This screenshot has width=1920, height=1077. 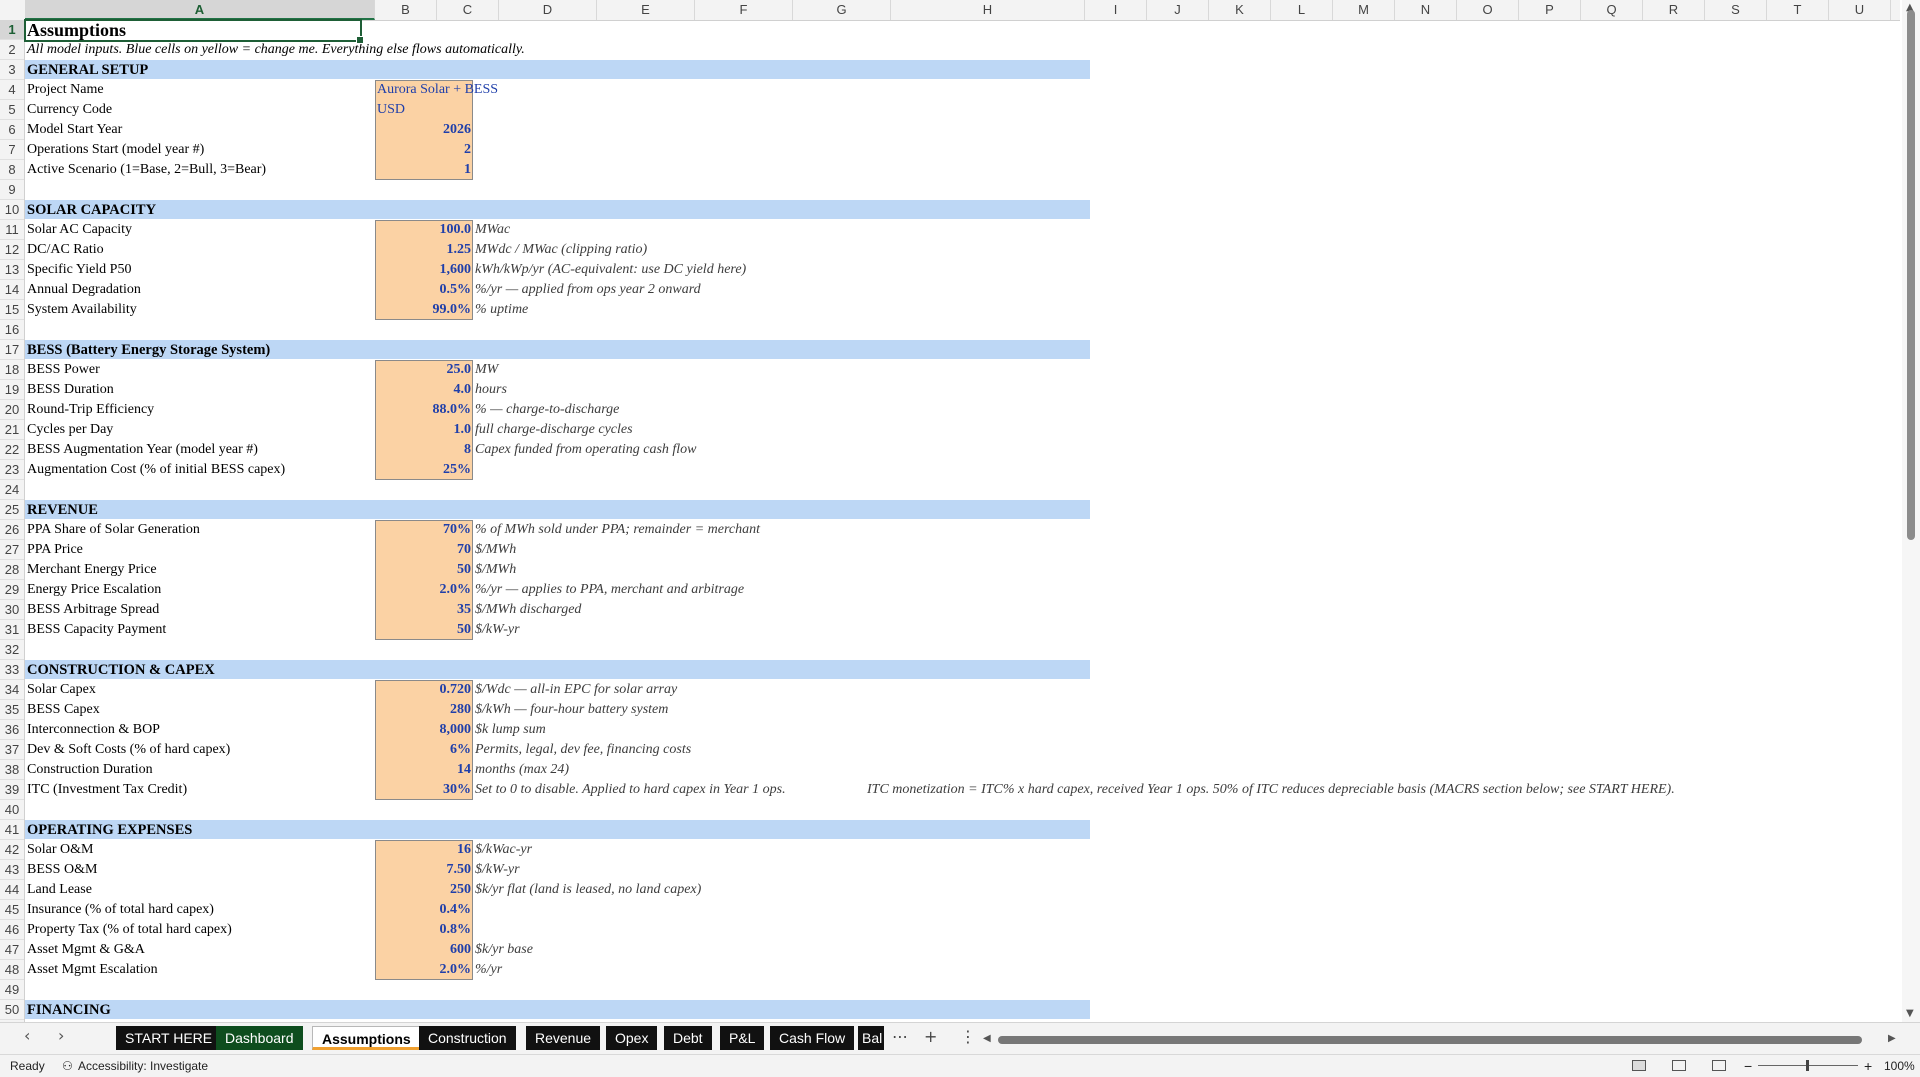 I want to click on tab-dashboard: Dashboard, so click(x=259, y=1038).